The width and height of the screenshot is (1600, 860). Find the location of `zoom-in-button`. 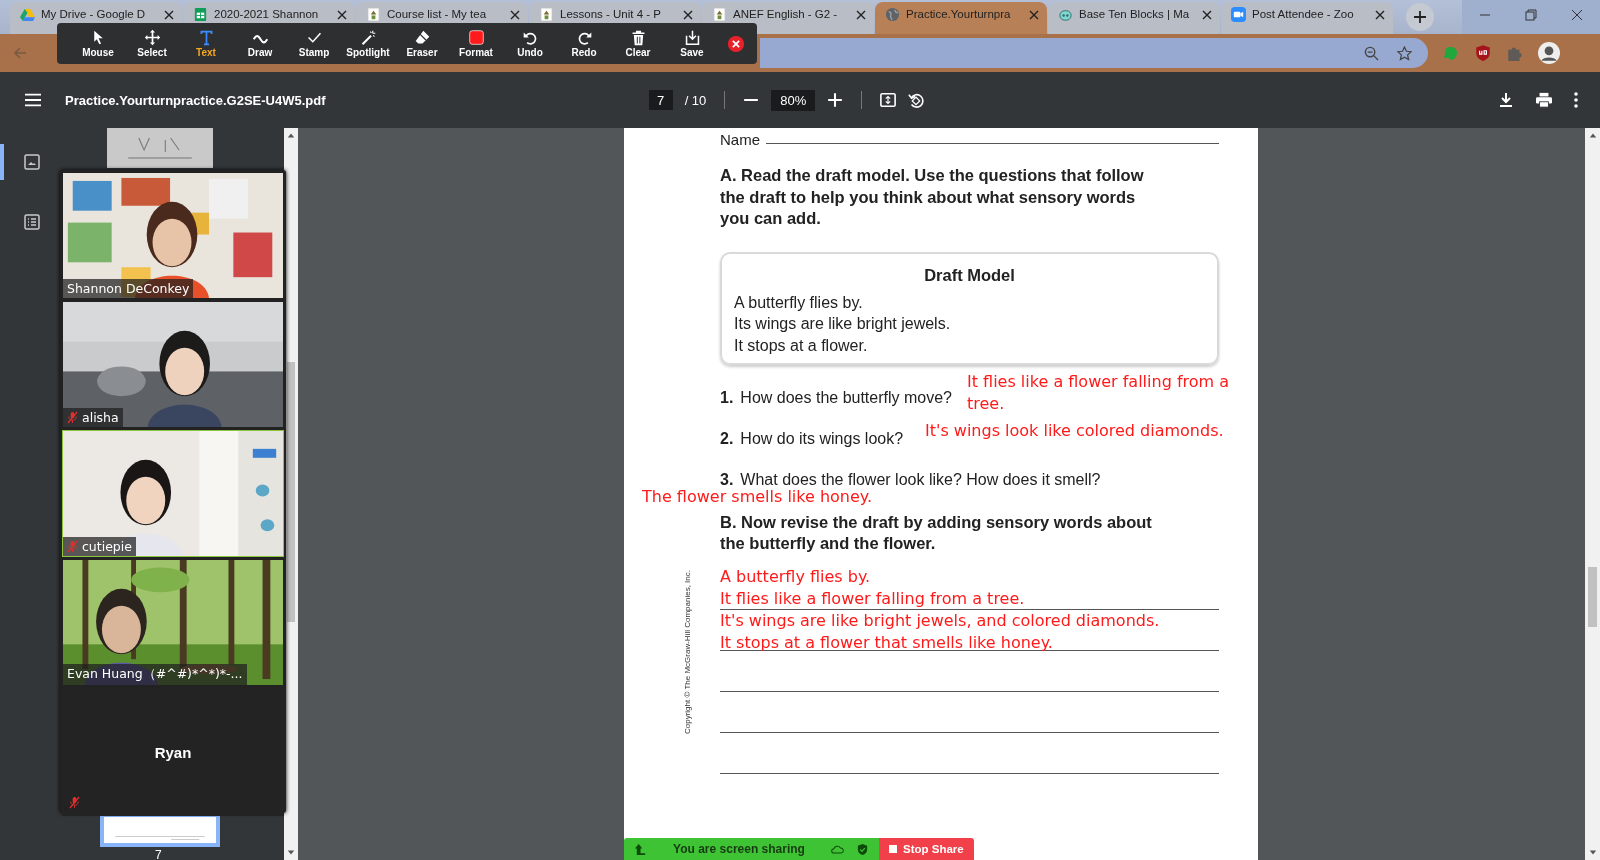

zoom-in-button is located at coordinates (835, 100).